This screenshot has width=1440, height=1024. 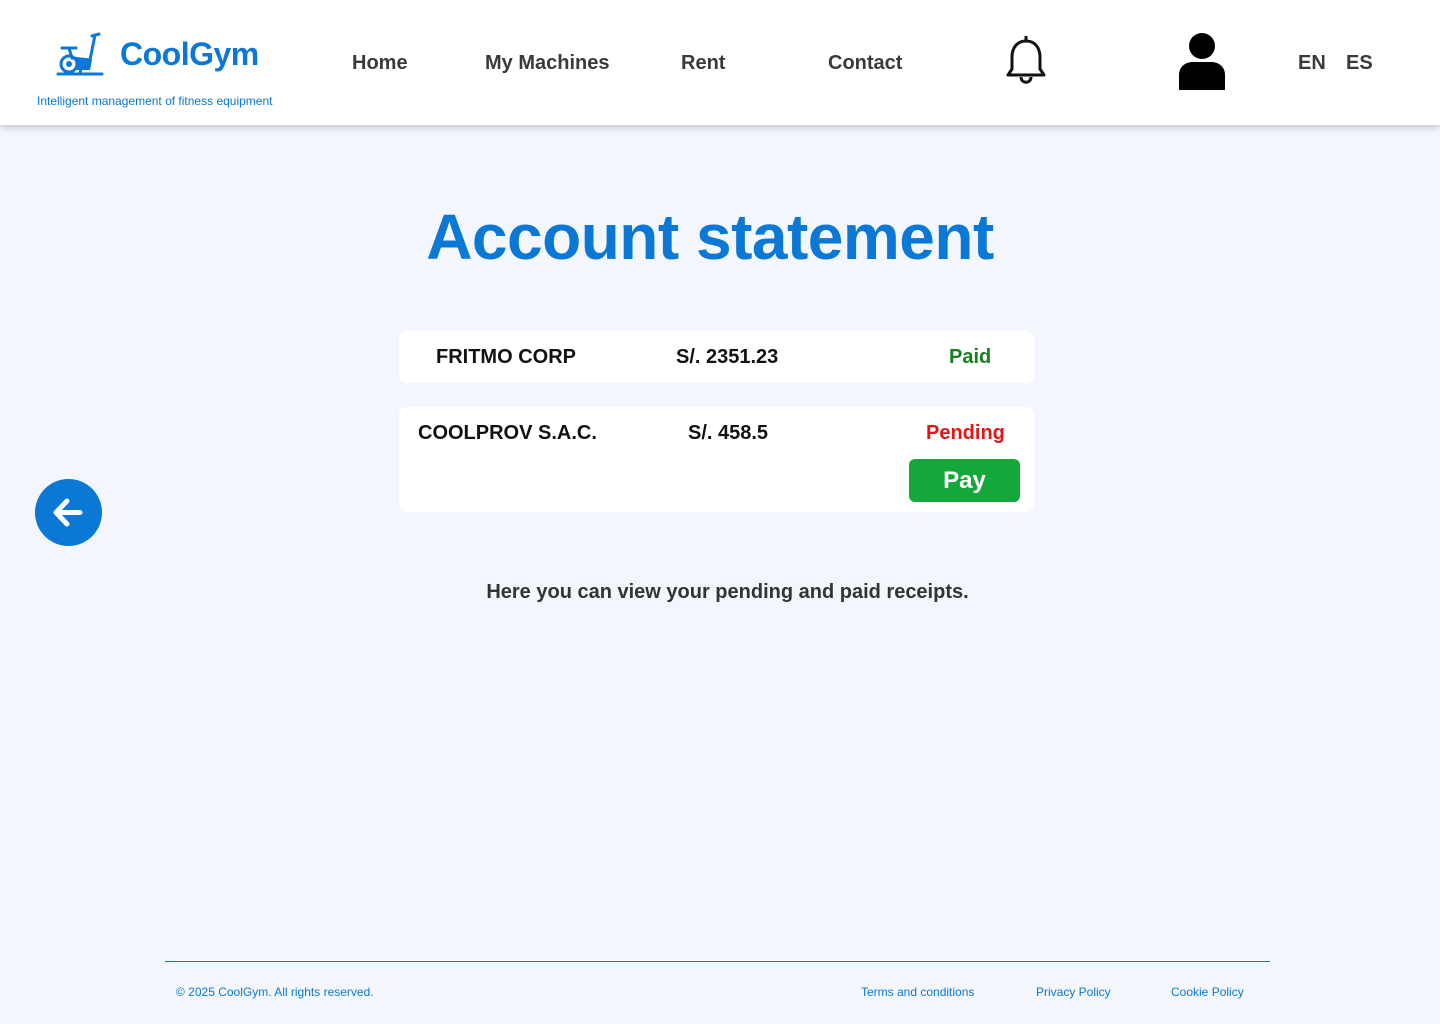 What do you see at coordinates (964, 480) in the screenshot?
I see `pay-button: Pay` at bounding box center [964, 480].